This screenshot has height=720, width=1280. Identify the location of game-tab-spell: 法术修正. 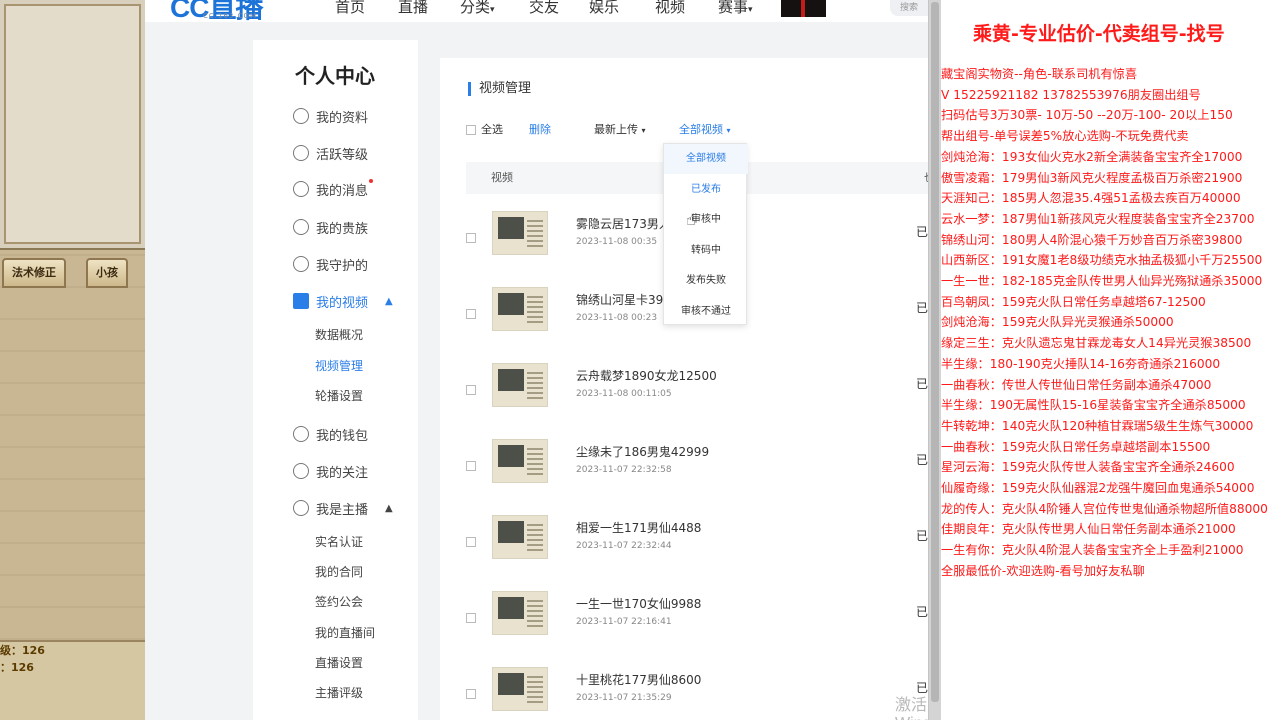
(34, 273).